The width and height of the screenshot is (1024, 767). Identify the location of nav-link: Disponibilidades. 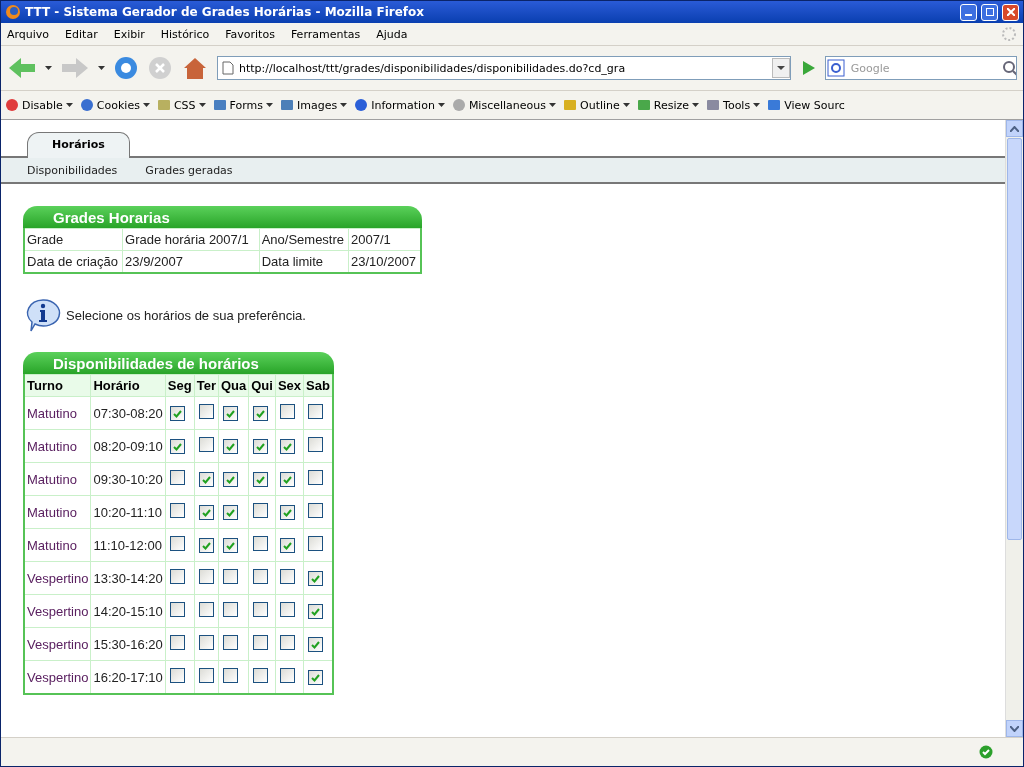
(72, 170).